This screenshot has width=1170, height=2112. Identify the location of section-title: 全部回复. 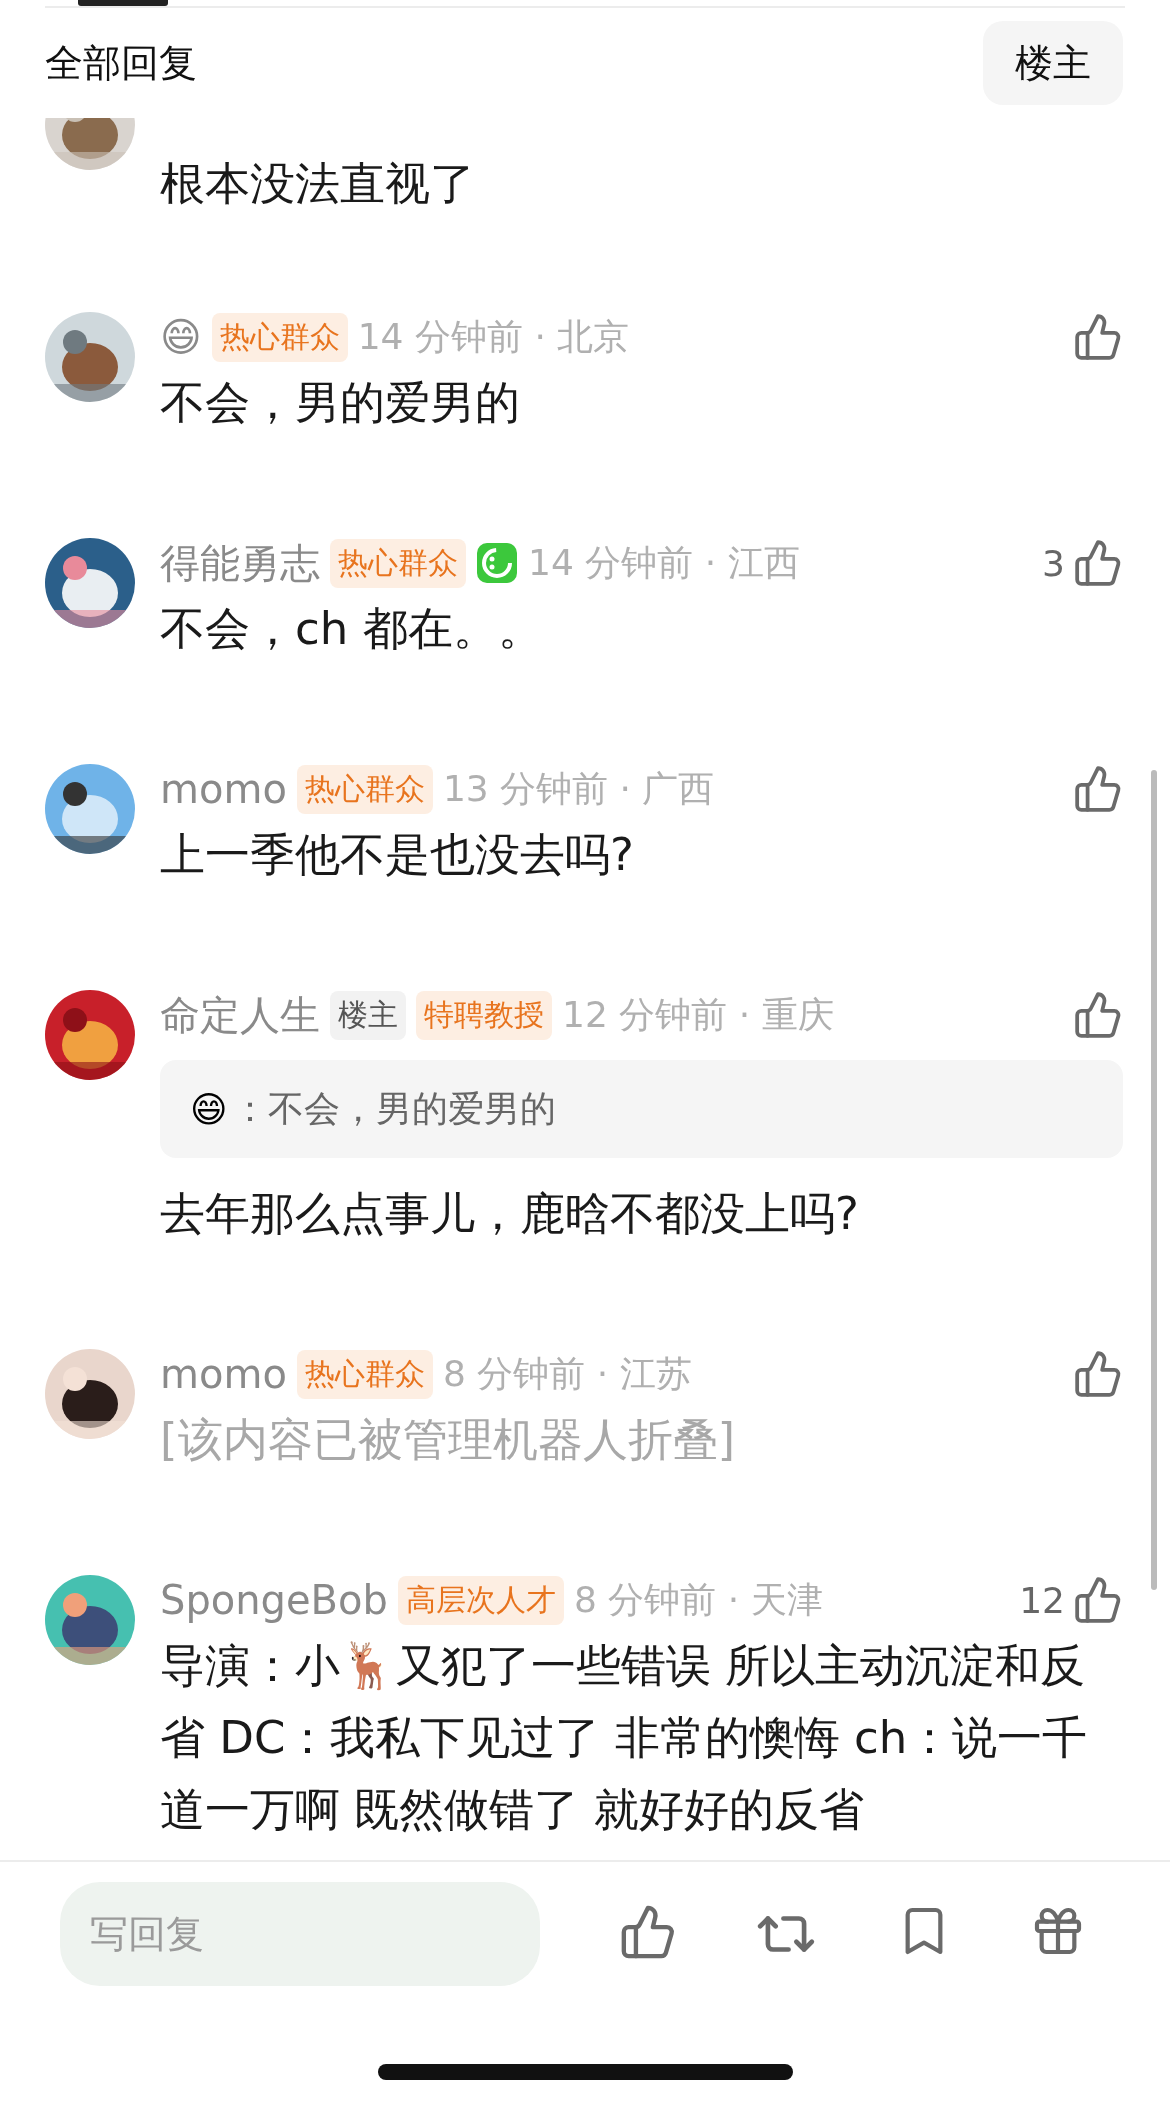
(121, 63).